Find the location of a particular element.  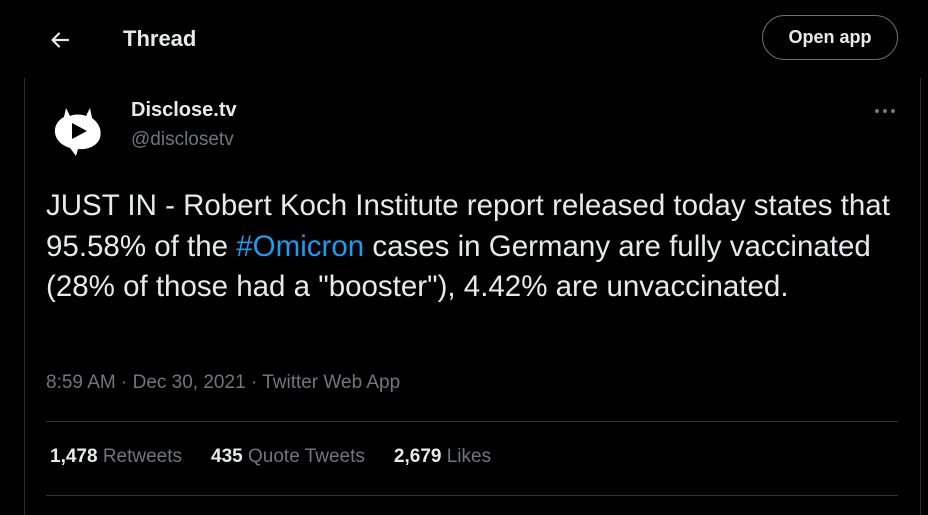

more-horizontal-icon is located at coordinates (885, 111).